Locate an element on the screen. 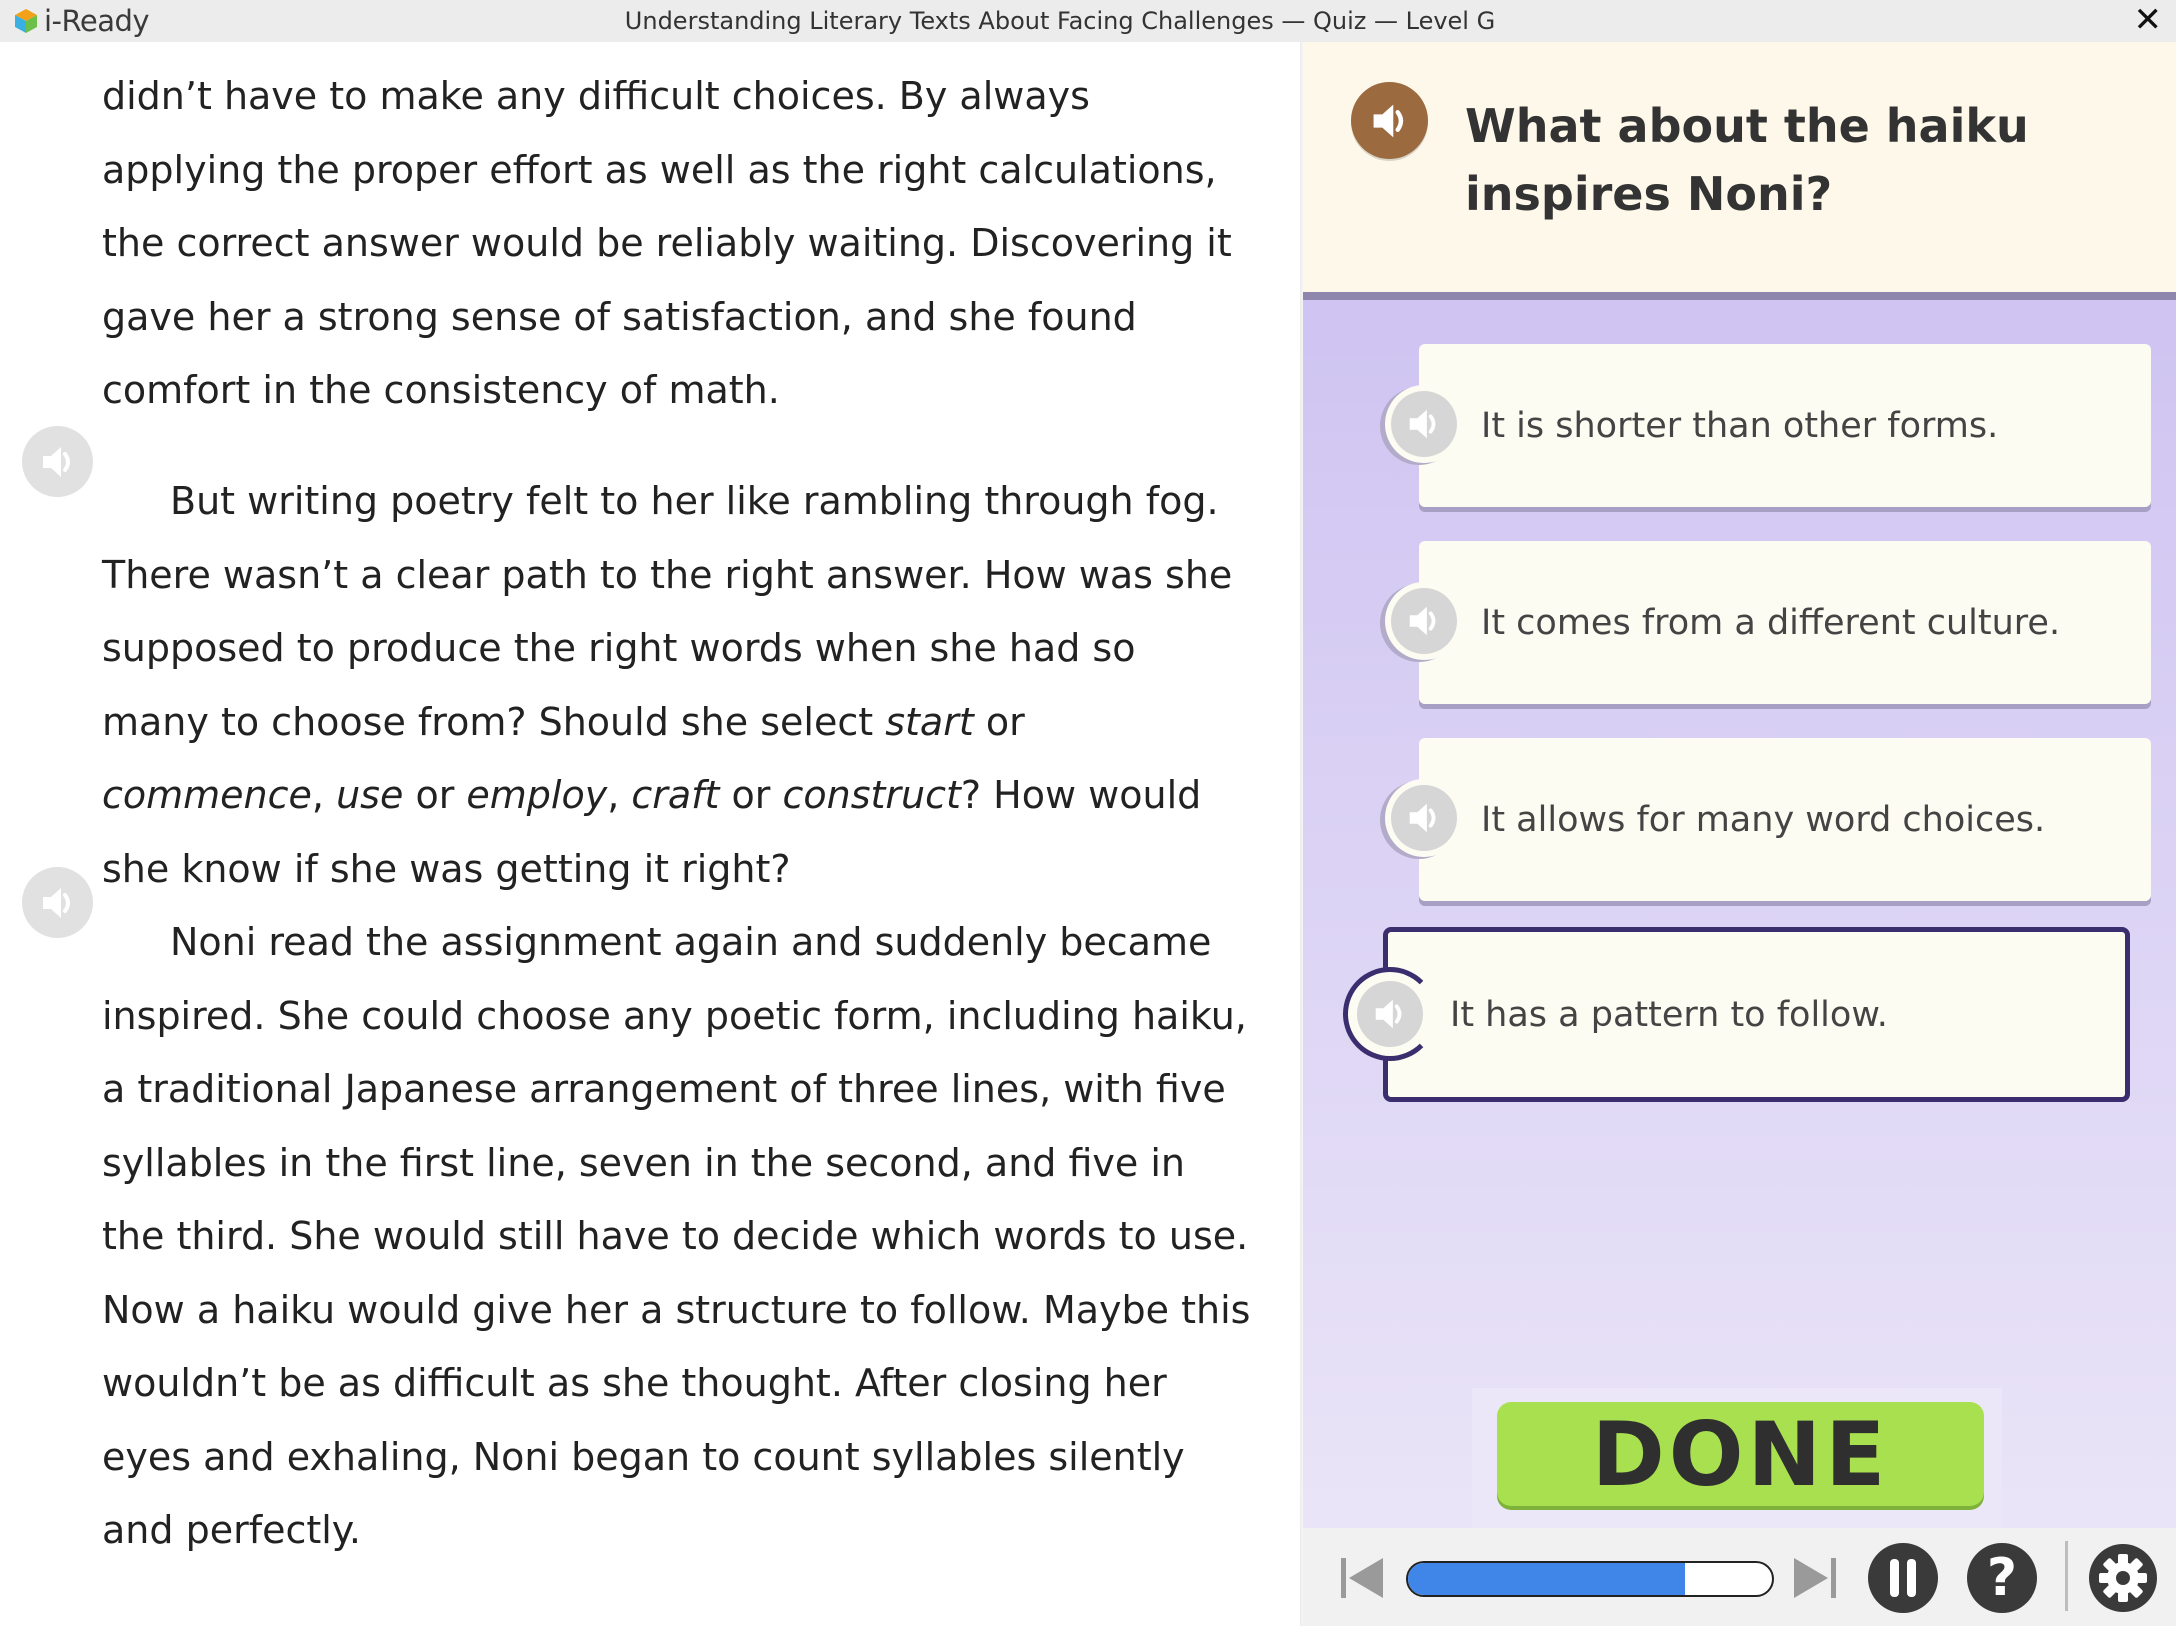  help-button: ? is located at coordinates (2002, 1578).